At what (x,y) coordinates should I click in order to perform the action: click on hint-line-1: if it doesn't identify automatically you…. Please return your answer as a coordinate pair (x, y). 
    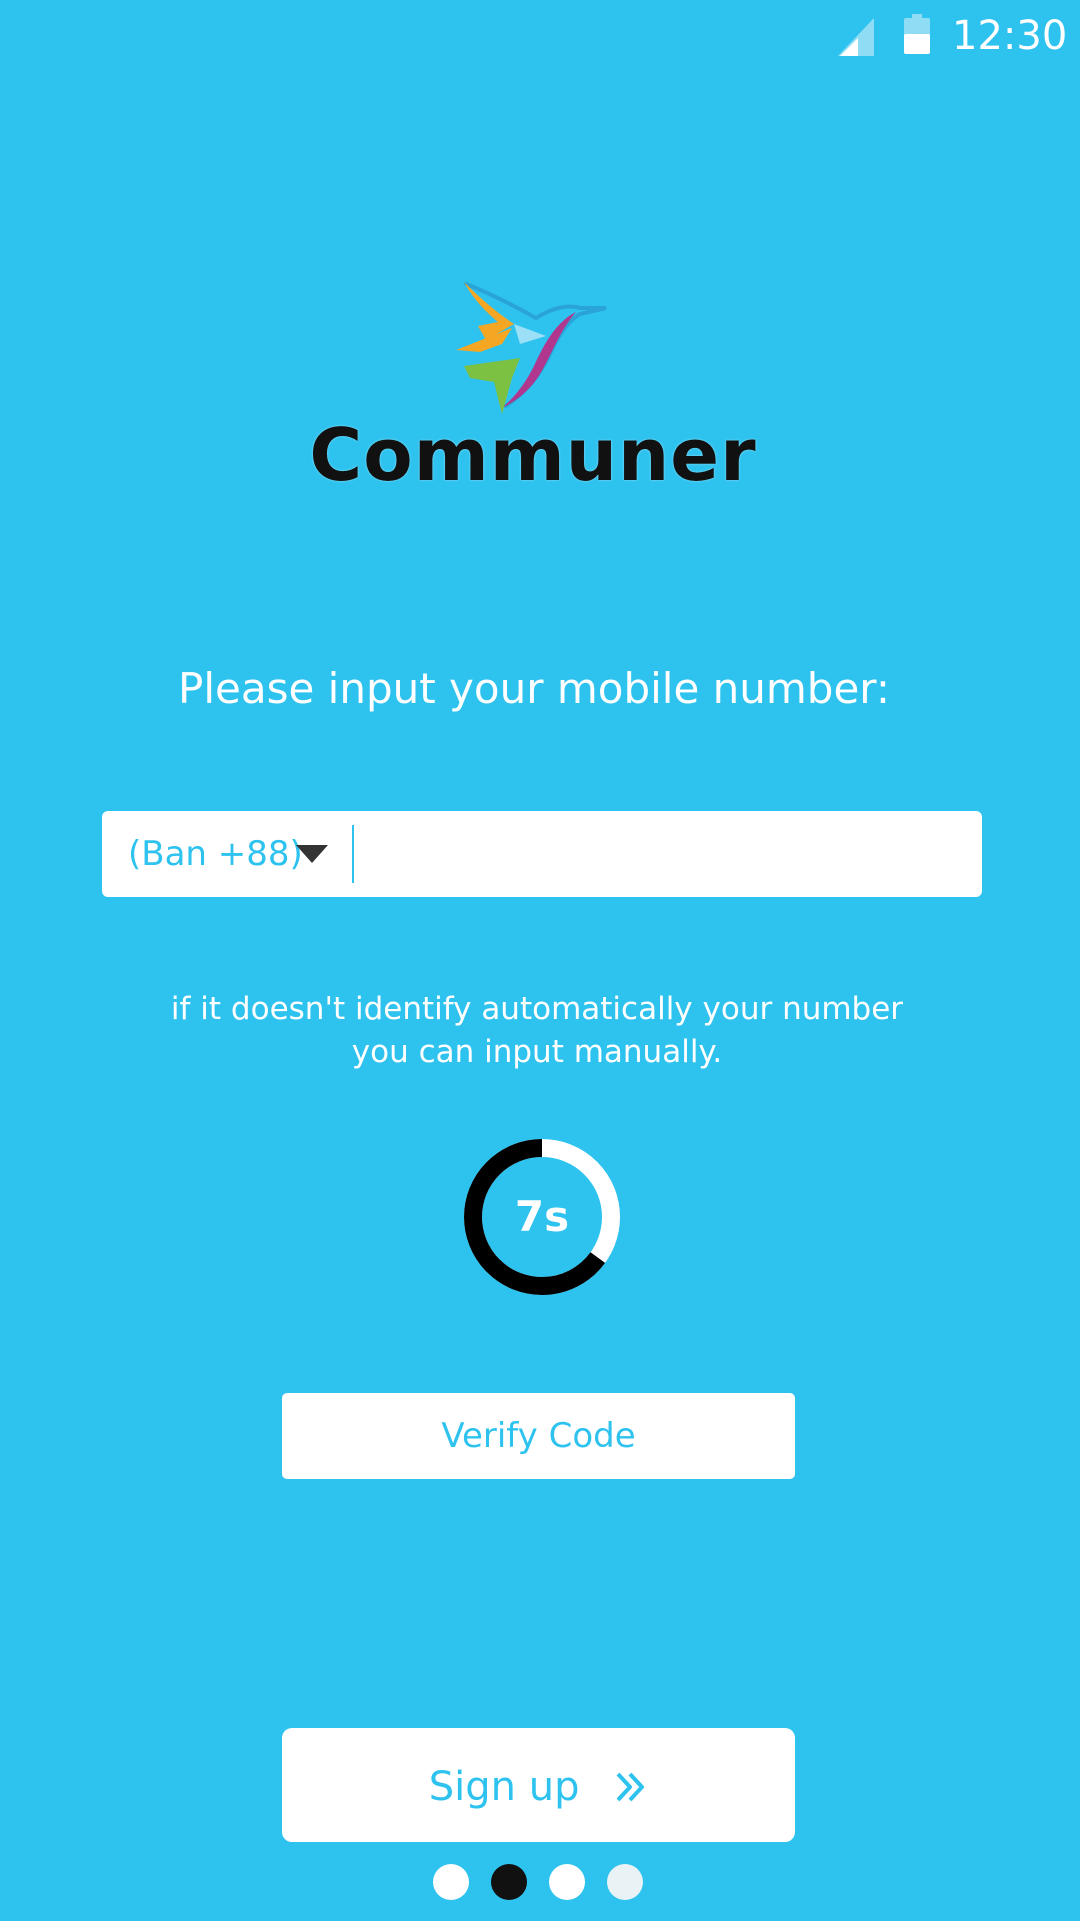
    Looking at the image, I should click on (537, 1009).